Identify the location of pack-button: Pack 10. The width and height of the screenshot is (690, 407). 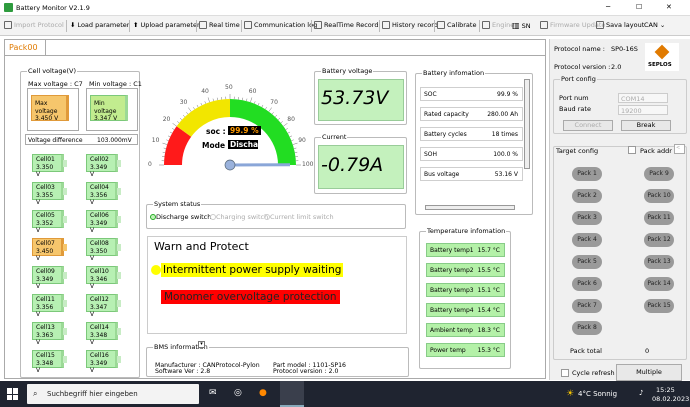
(659, 196).